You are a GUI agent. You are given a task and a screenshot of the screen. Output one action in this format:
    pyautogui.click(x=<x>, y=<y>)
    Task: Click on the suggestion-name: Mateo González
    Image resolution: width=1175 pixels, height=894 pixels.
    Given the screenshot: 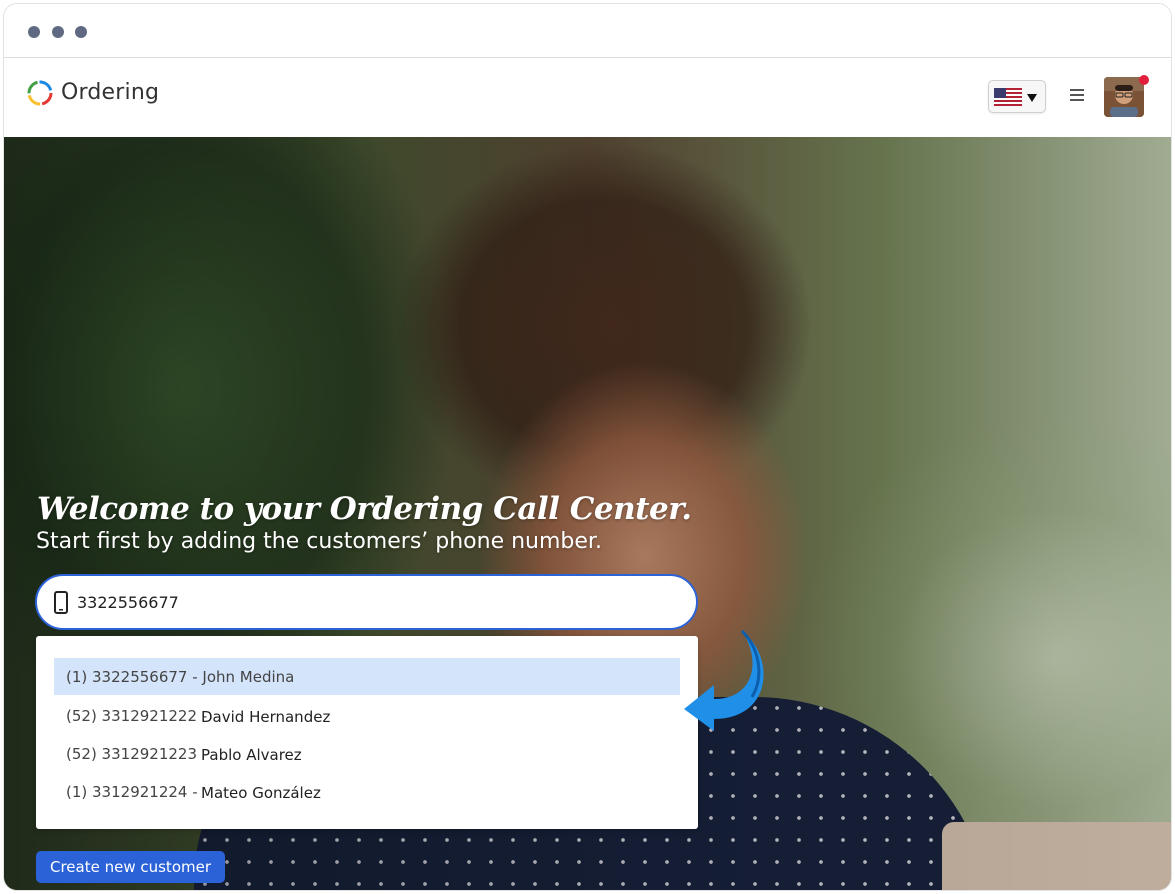 What is the action you would take?
    pyautogui.click(x=261, y=793)
    